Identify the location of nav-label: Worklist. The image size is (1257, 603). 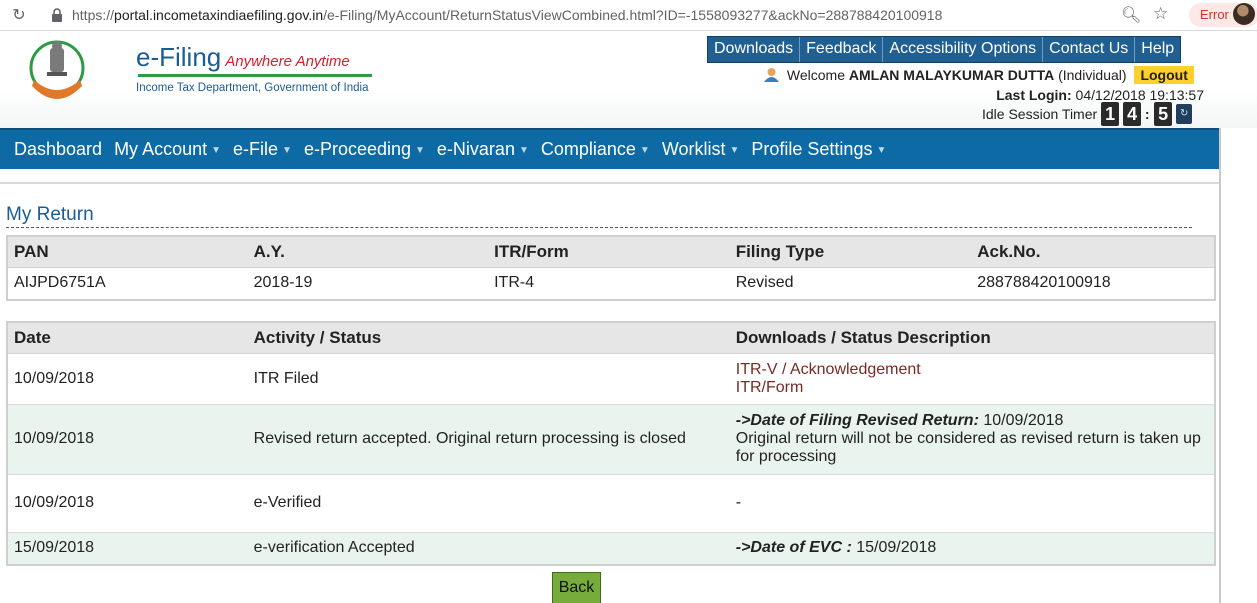
(693, 149).